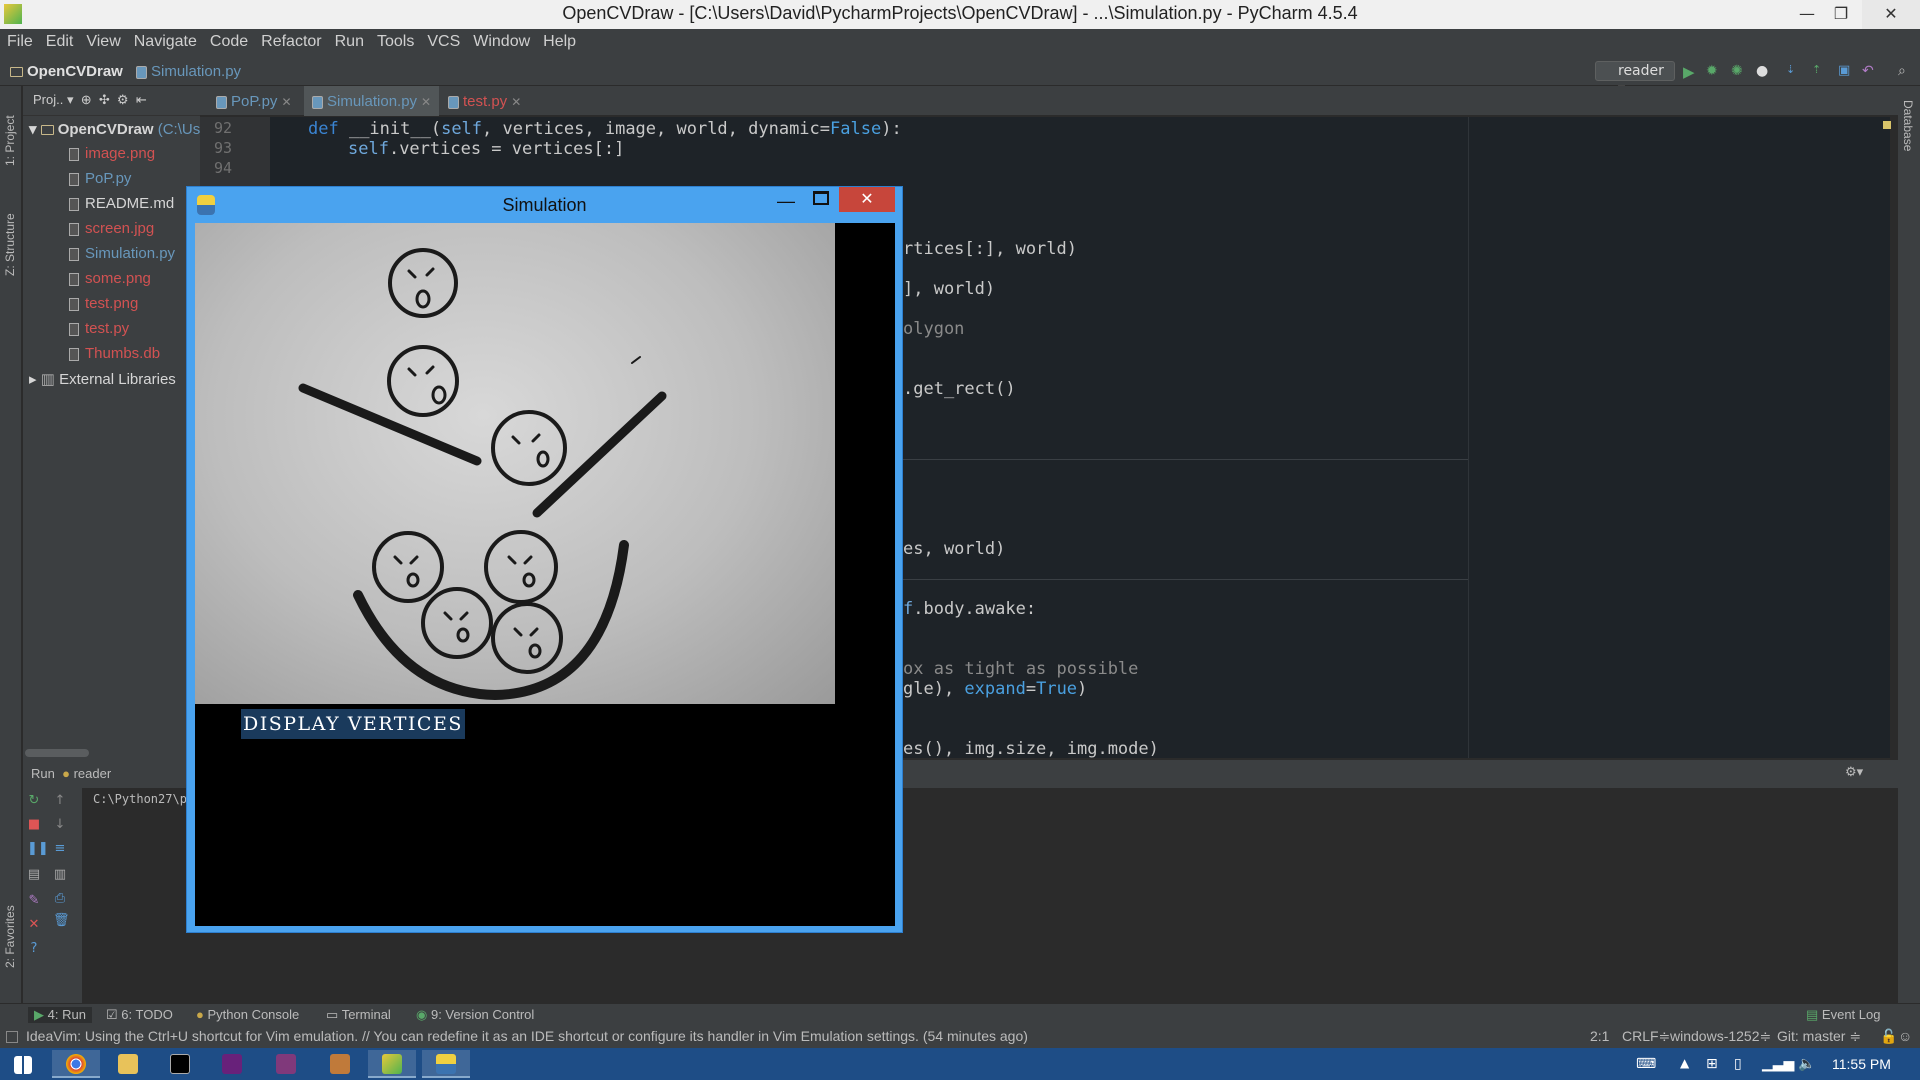  I want to click on taskbar-pycharm, so click(392, 1064).